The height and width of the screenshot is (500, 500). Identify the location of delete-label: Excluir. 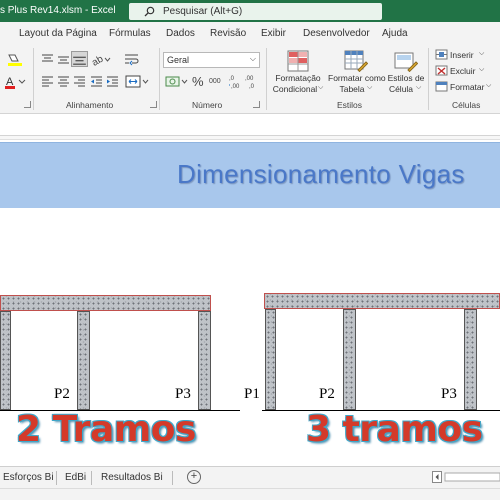
(463, 71).